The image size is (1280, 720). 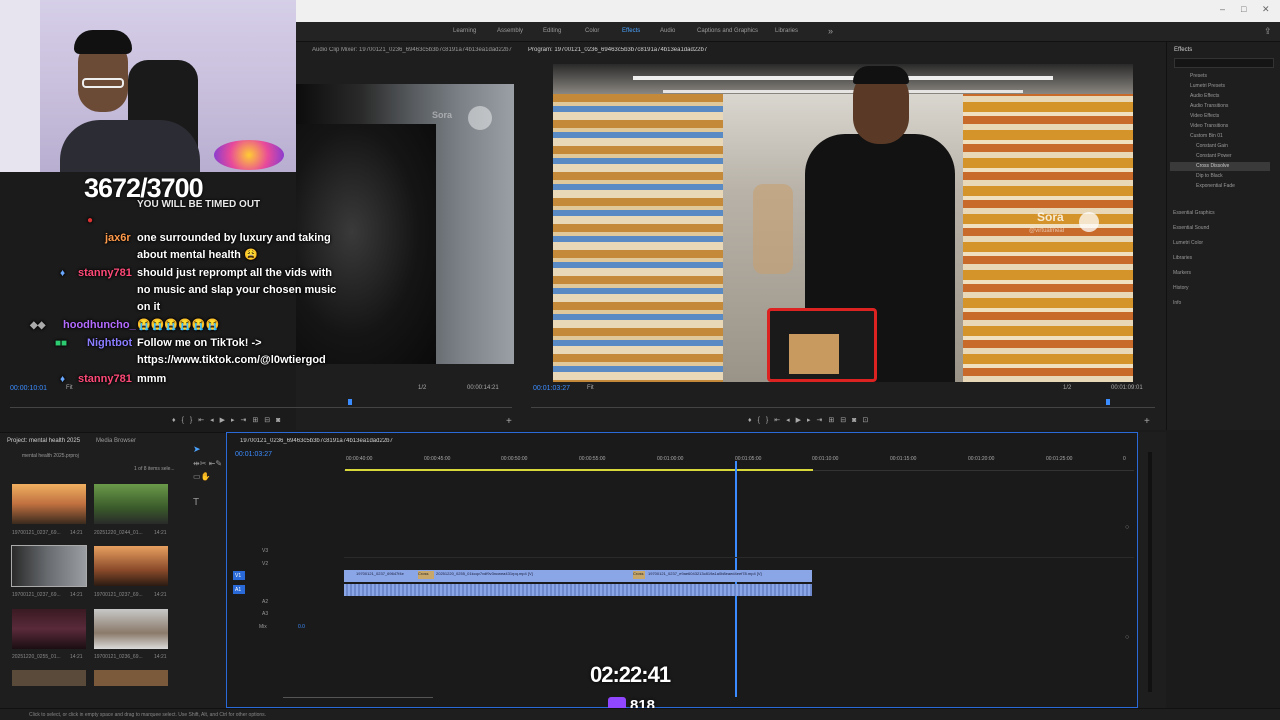 What do you see at coordinates (1204, 116) in the screenshot?
I see `effects-tree-video-effects: Video Effects` at bounding box center [1204, 116].